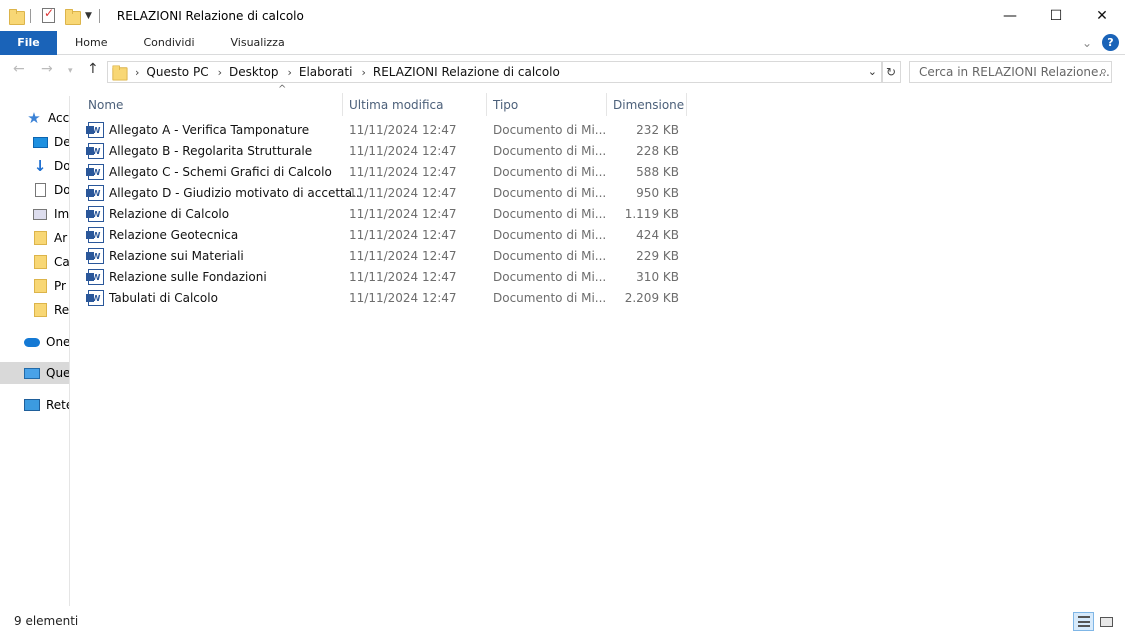  Describe the element at coordinates (651, 214) in the screenshot. I see `file-size: 1.119 KB` at that location.